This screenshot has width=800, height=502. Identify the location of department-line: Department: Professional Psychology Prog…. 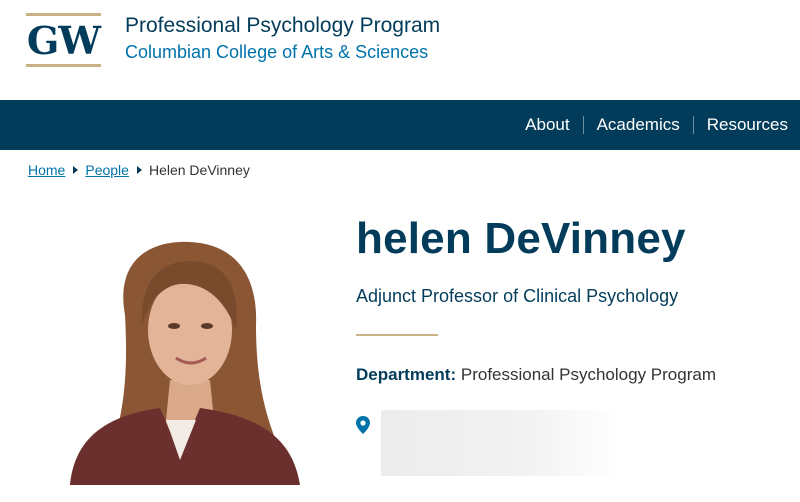
(536, 375).